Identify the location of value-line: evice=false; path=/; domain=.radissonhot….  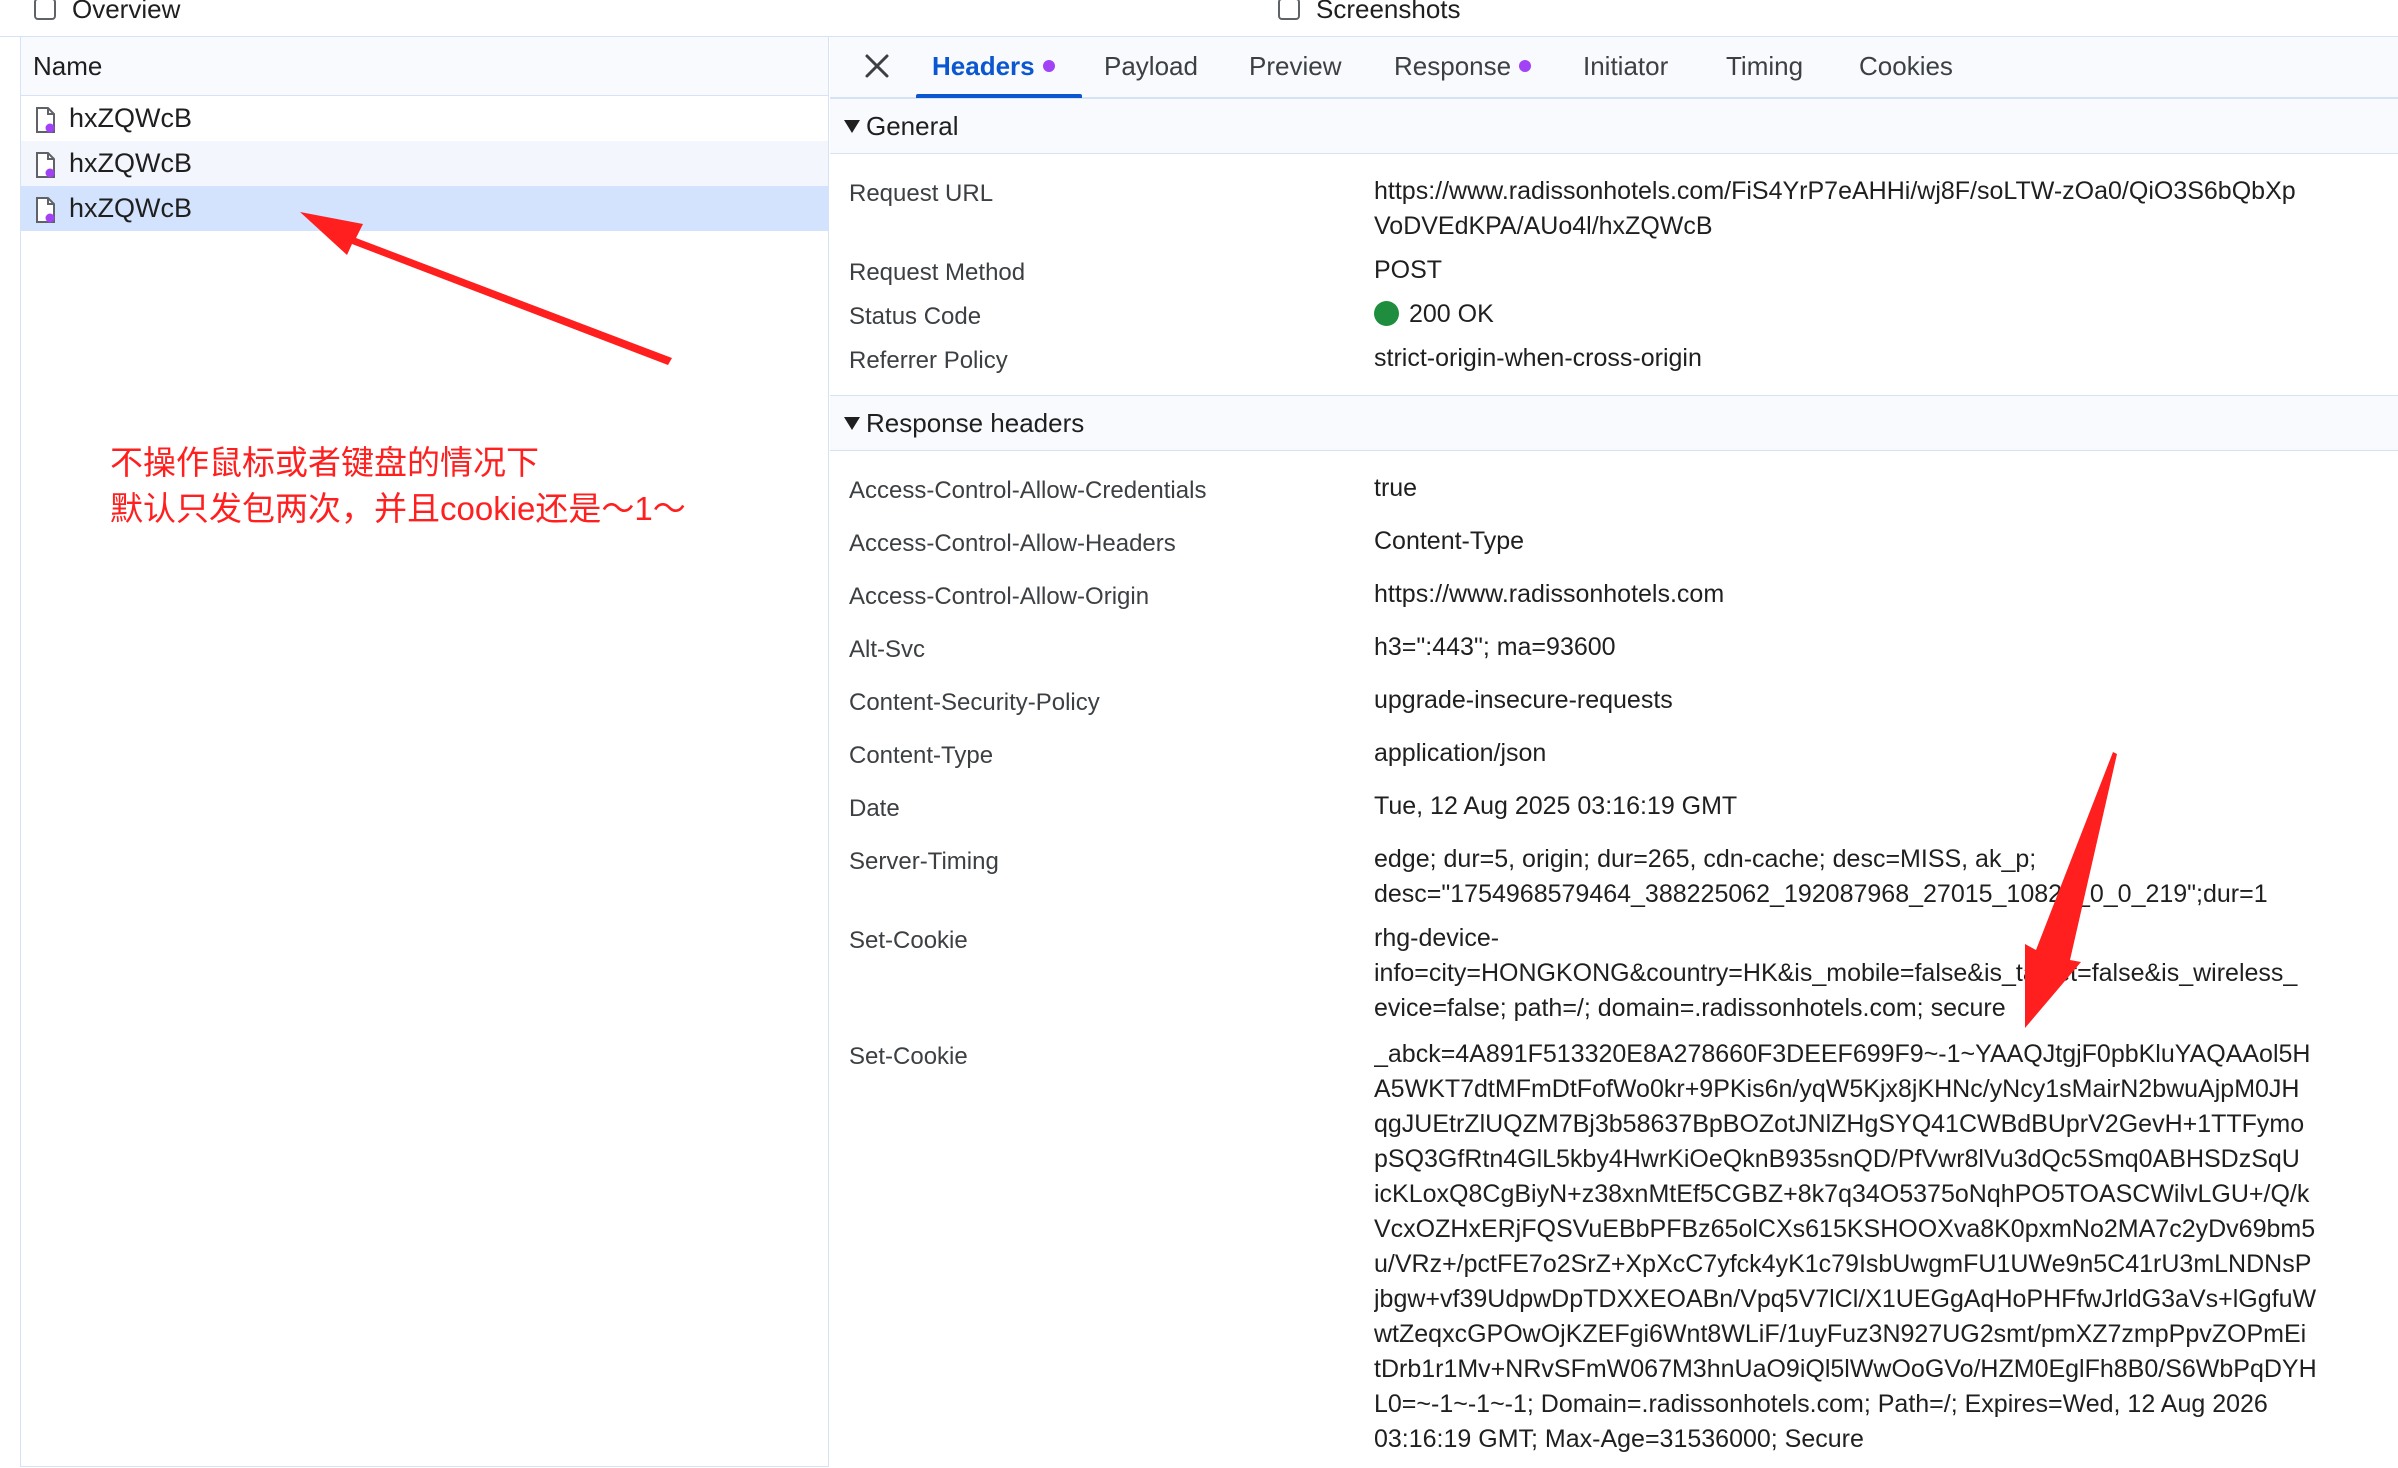
(1690, 1008).